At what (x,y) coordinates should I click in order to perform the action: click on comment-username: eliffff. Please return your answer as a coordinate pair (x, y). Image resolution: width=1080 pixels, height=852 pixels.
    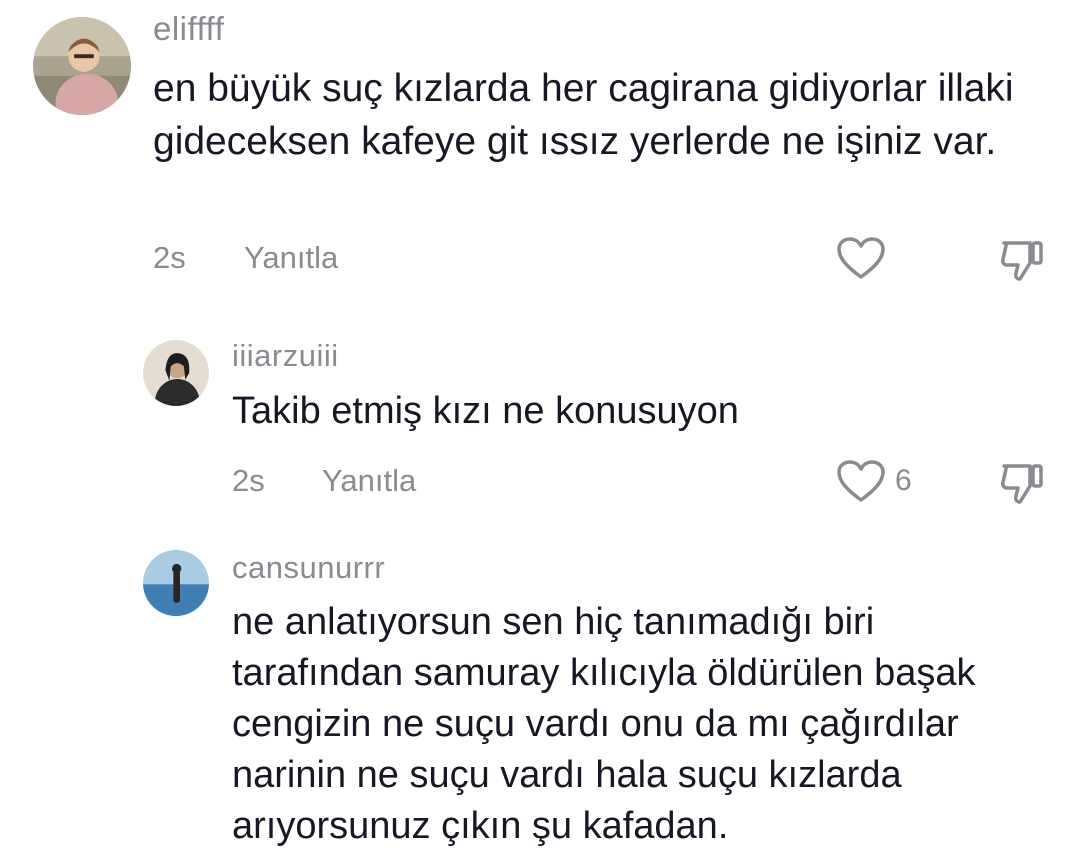
    Looking at the image, I should click on (188, 29).